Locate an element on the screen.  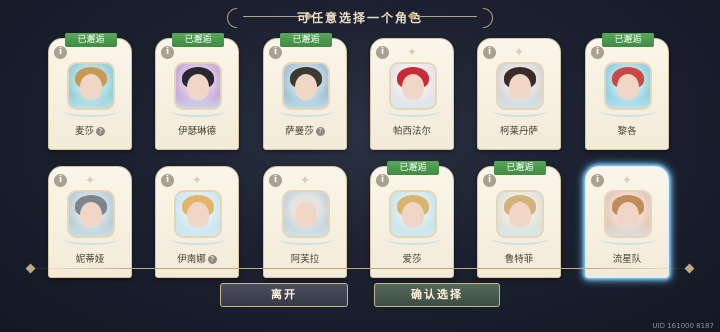
character-name-text: 阿芙拉 is located at coordinates (305, 259).